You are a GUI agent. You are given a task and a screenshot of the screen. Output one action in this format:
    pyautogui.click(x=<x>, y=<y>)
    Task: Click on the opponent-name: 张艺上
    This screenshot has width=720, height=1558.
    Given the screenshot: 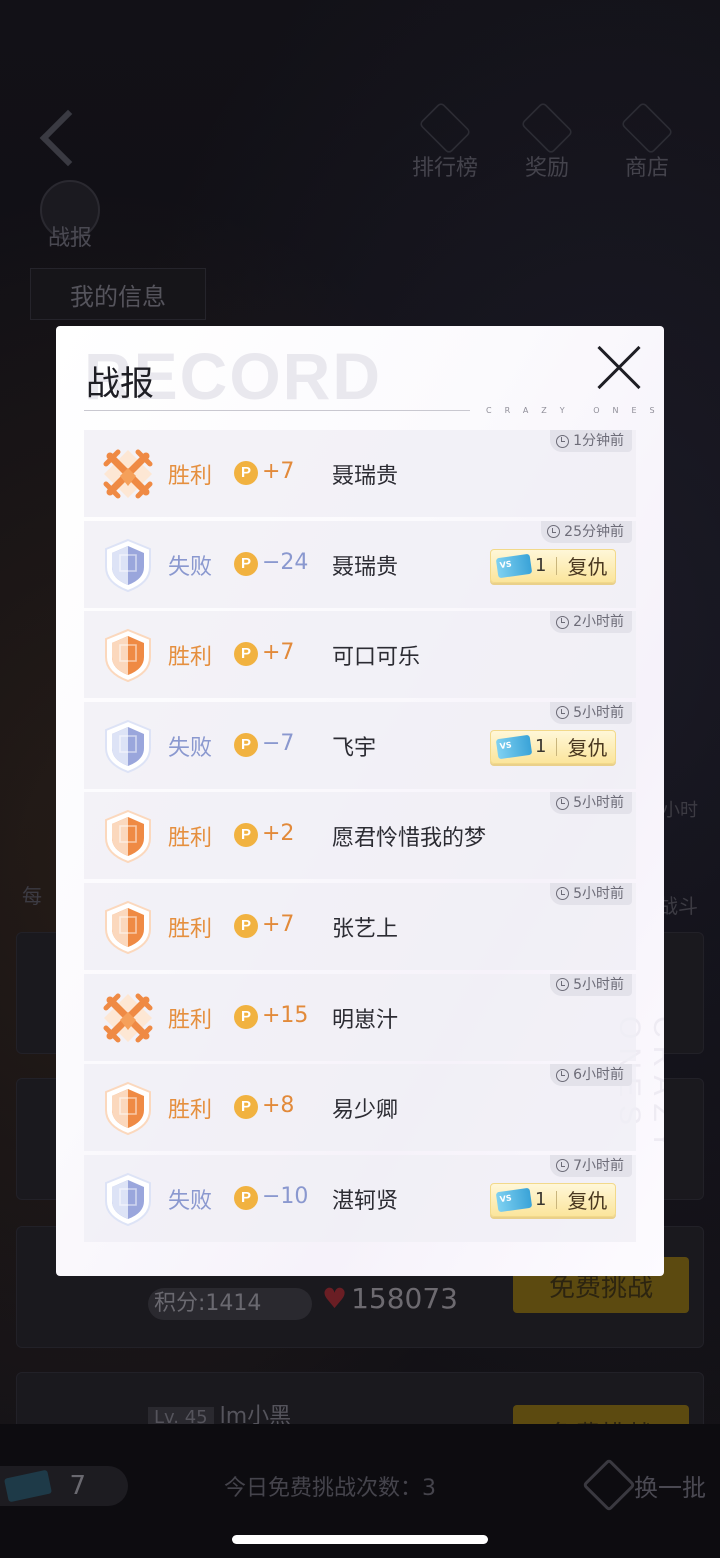 What is the action you would take?
    pyautogui.click(x=365, y=929)
    